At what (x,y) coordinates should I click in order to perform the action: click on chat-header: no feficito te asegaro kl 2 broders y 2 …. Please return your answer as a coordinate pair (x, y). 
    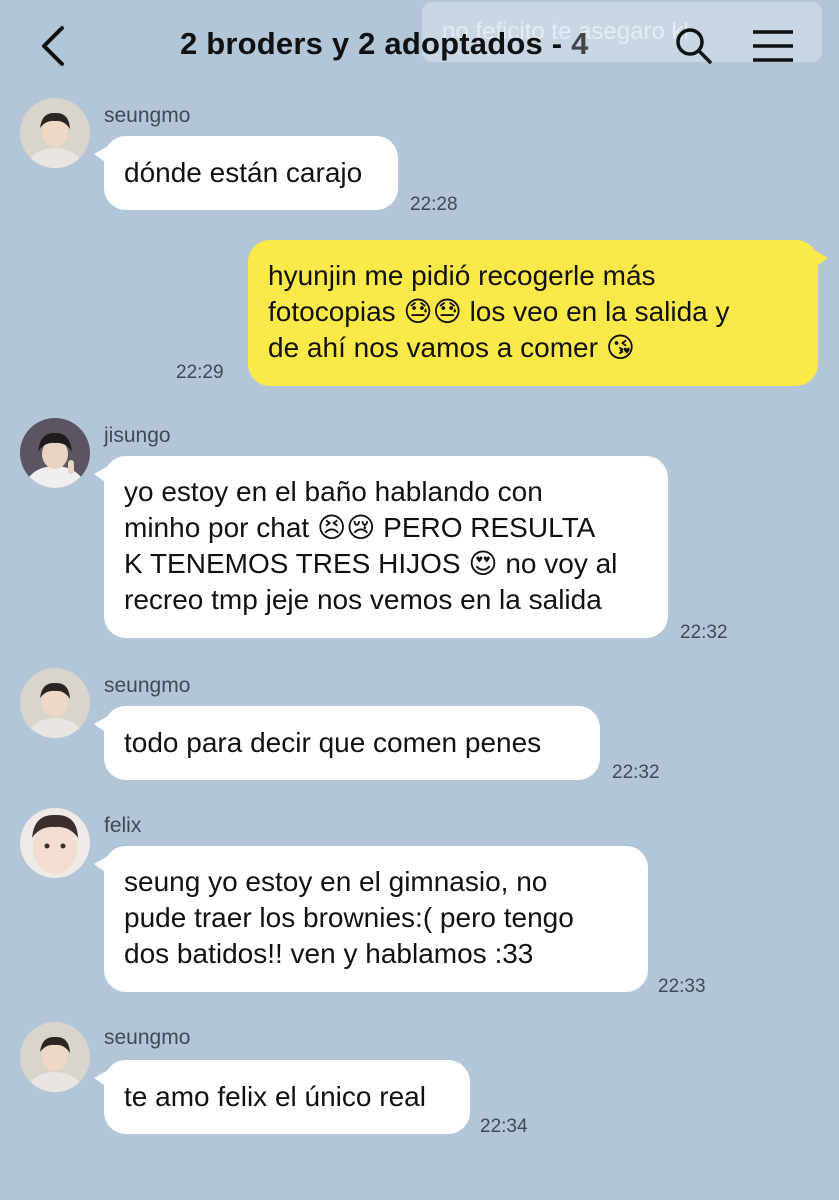
    Looking at the image, I should click on (419, 46).